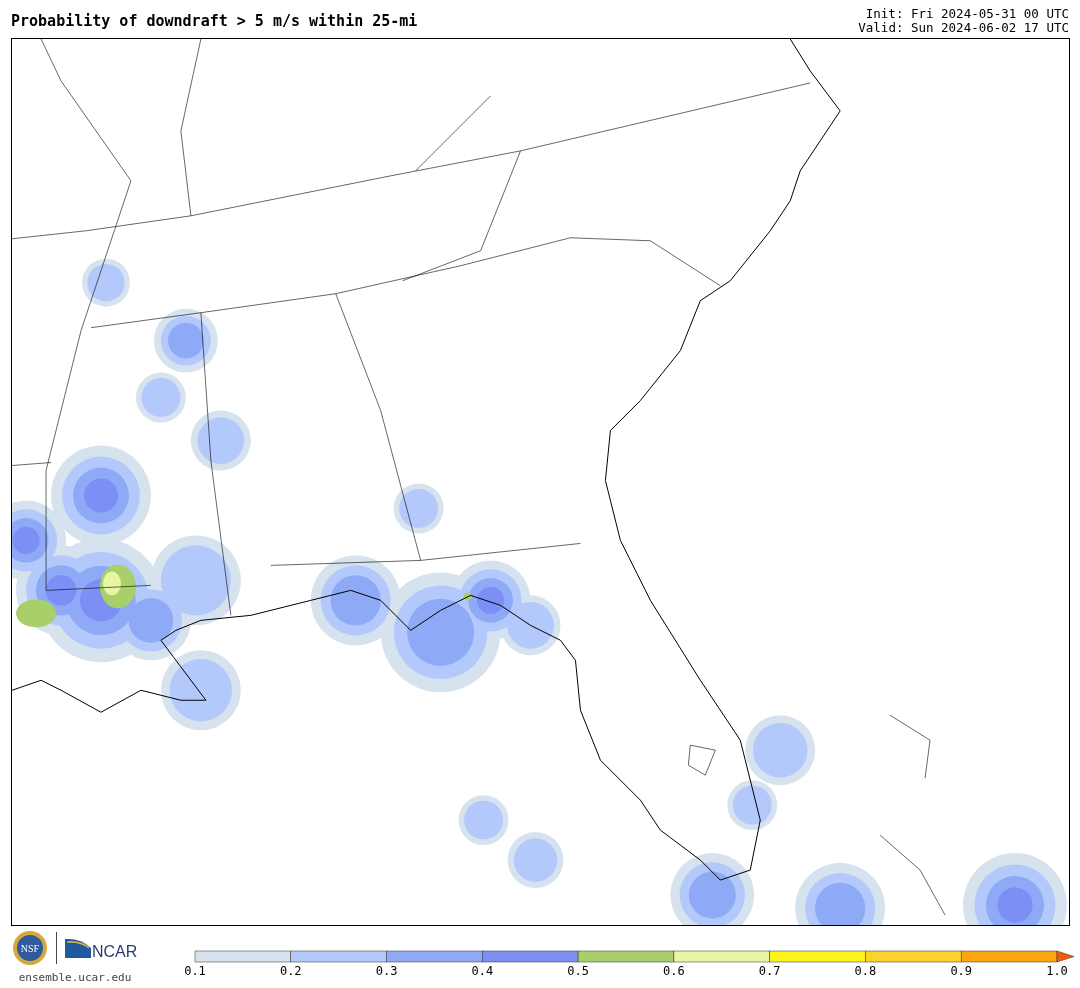 The image size is (1080, 988). Describe the element at coordinates (963, 28) in the screenshot. I see `valid-time: Valid: Sun 2024-06-02 17 UTC` at that location.